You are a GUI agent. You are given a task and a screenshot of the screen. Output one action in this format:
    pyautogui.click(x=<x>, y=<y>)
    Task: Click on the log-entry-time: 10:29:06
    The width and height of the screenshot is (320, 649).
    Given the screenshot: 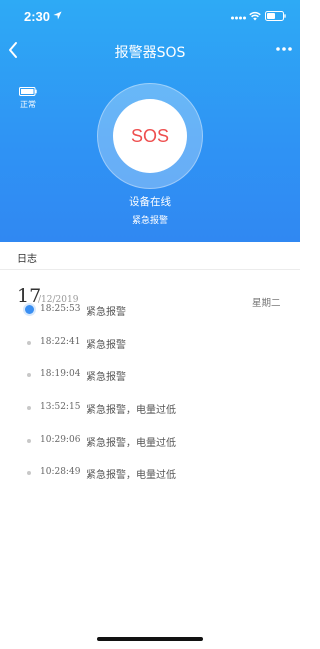 What is the action you would take?
    pyautogui.click(x=60, y=440)
    